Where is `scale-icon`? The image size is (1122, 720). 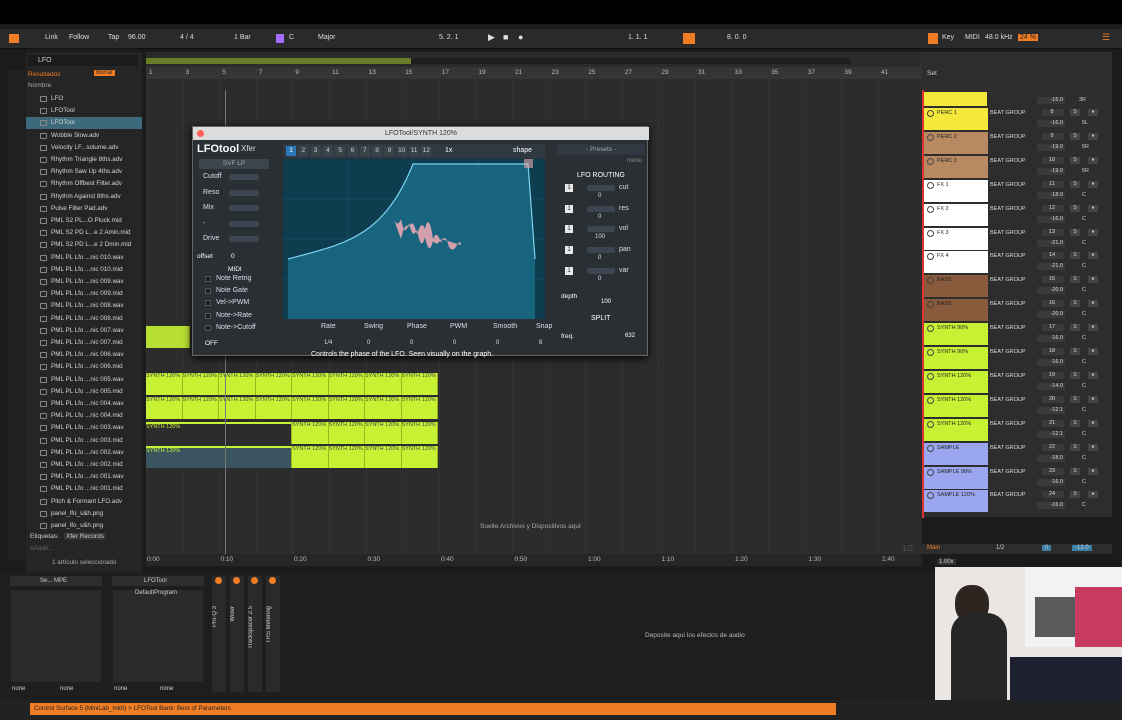
scale-icon is located at coordinates (280, 38).